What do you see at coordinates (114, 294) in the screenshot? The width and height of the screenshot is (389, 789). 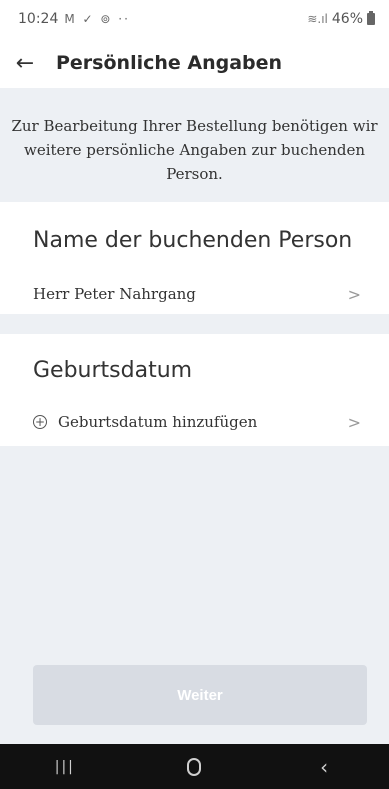 I see `booking-person-name: Herr Peter Nahrgang` at bounding box center [114, 294].